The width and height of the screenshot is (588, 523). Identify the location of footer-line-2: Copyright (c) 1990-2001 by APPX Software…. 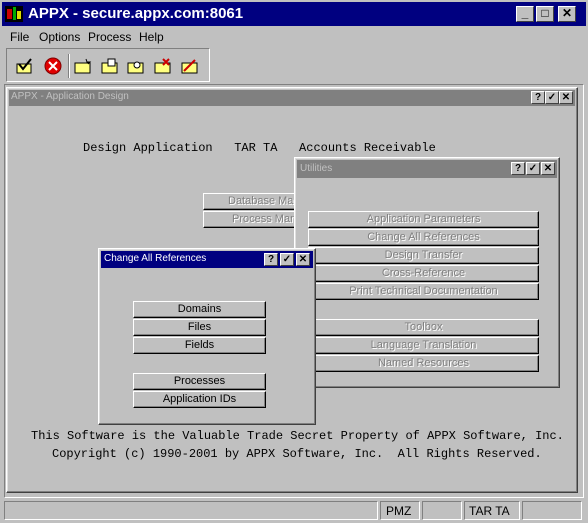
(297, 454).